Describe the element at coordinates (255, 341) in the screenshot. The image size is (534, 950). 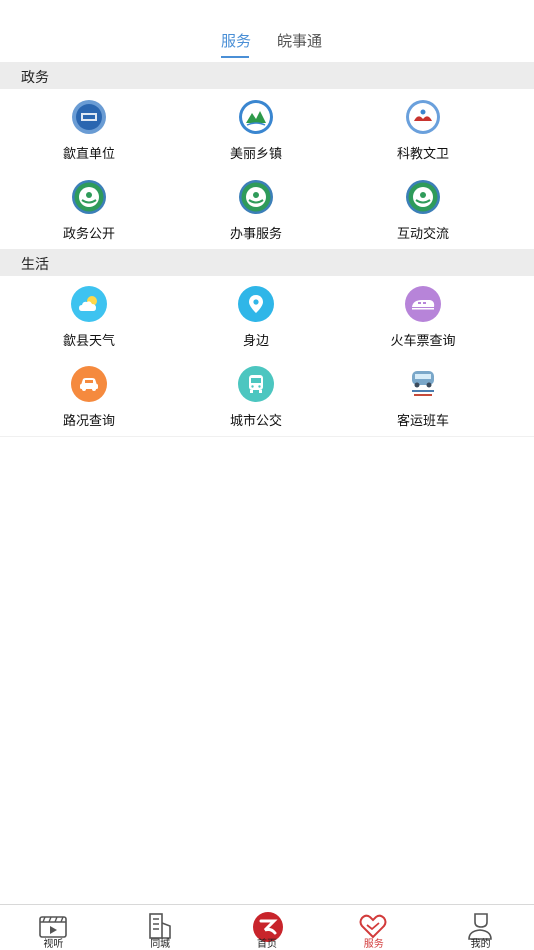
I see `service-label: 身边` at that location.